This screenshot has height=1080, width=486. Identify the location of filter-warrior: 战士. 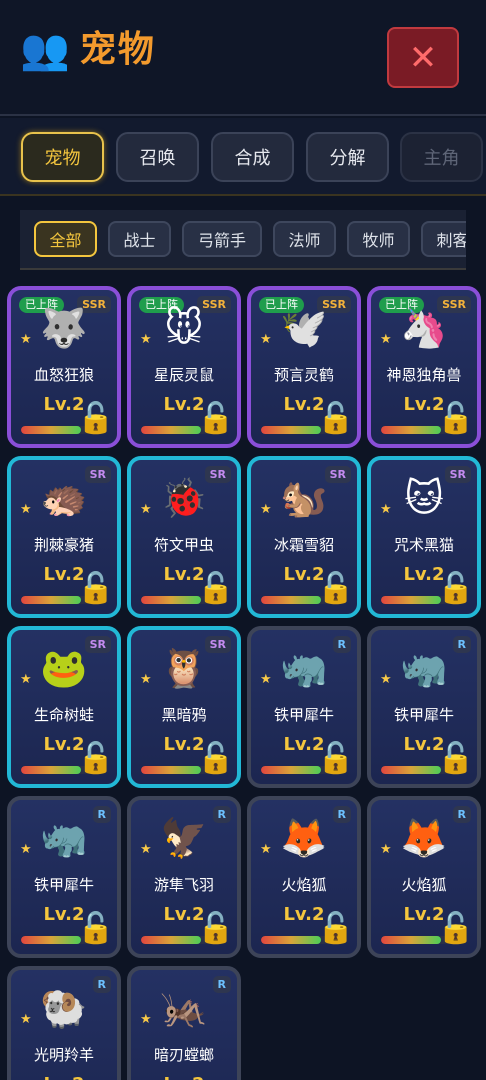
(139, 239).